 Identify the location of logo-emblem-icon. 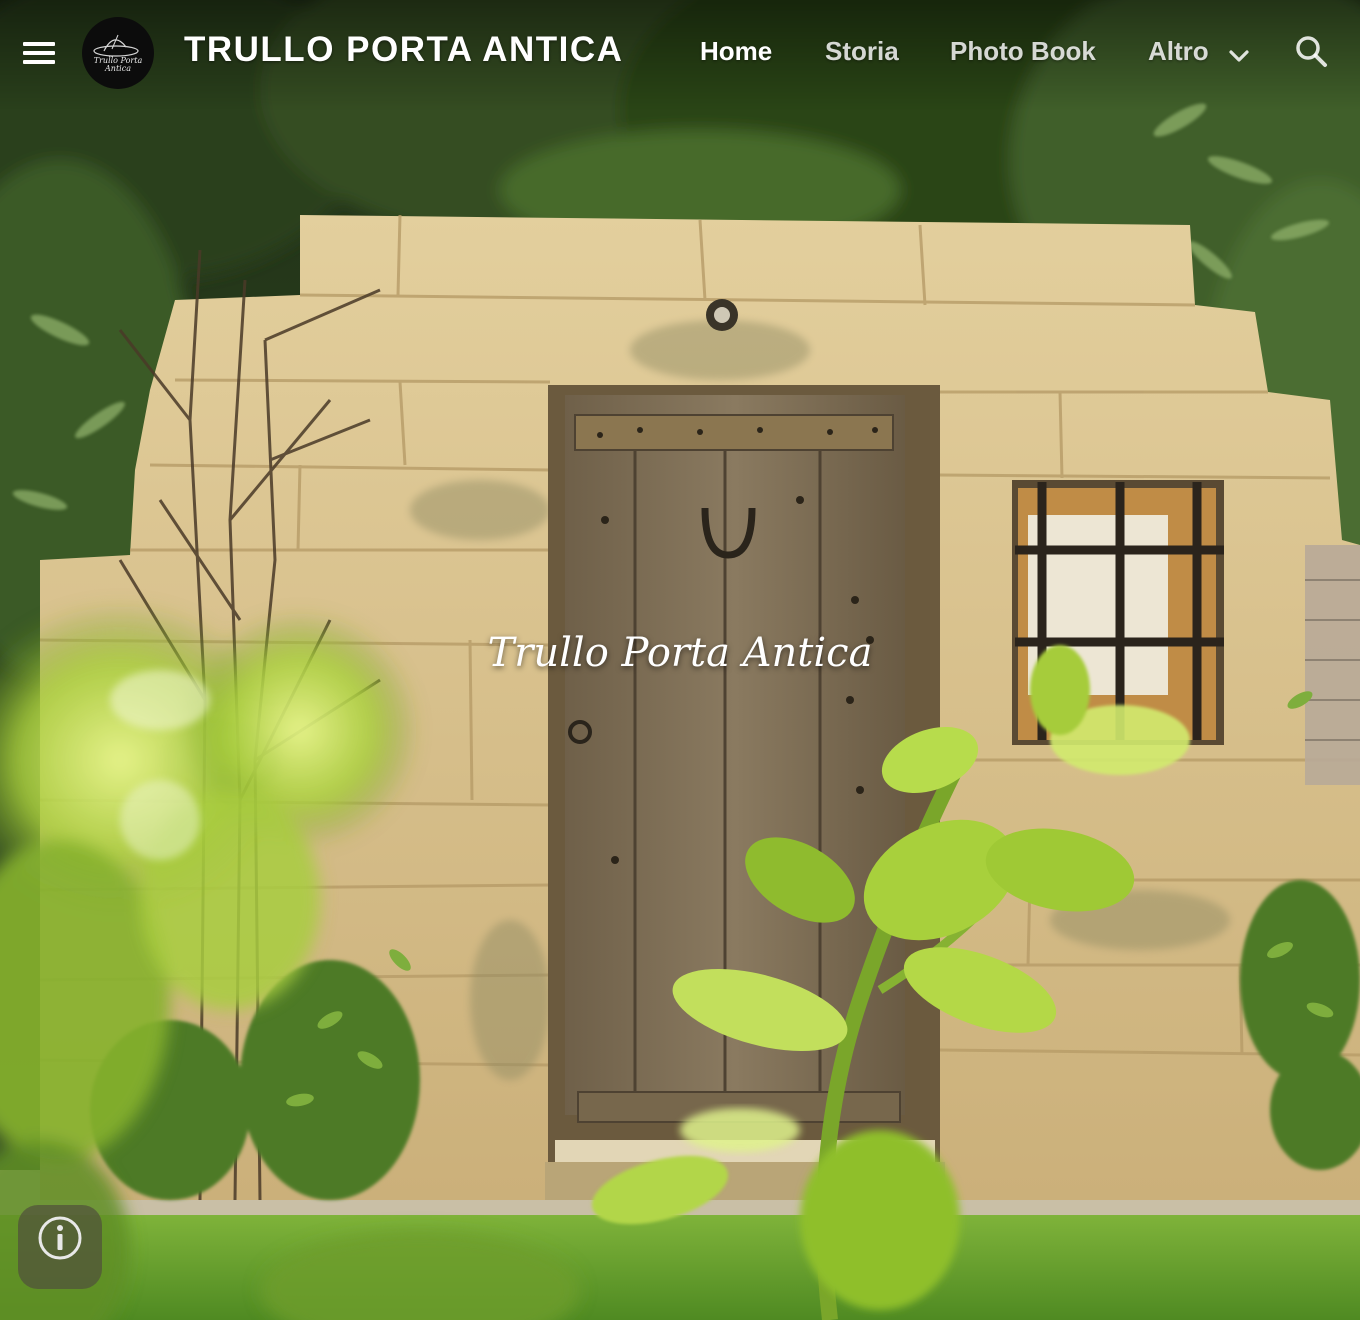
(116, 45).